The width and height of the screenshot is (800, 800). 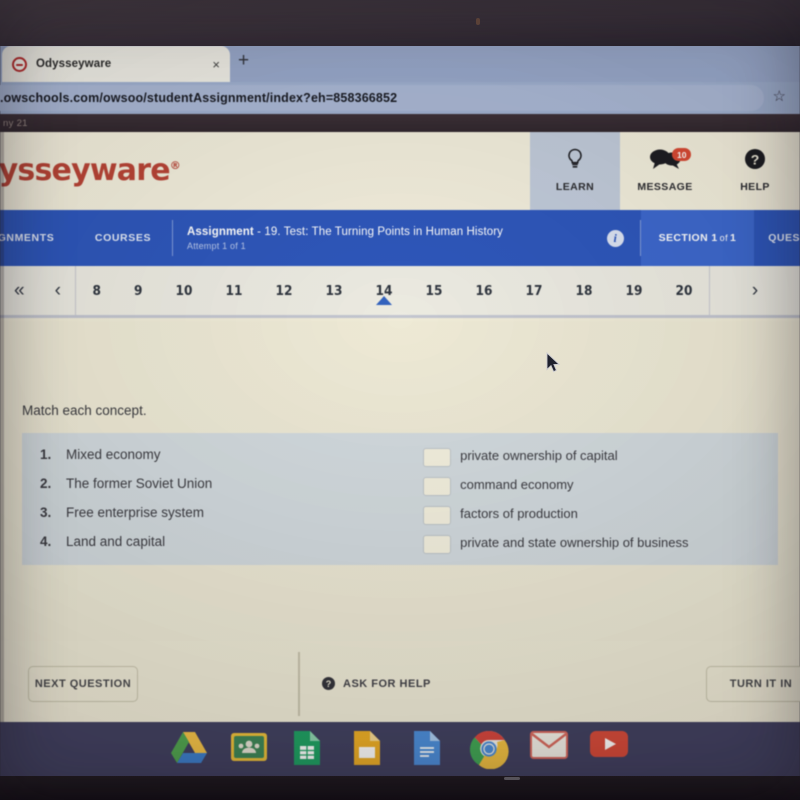 I want to click on answer-text: private and state ownership of business, so click(x=574, y=542).